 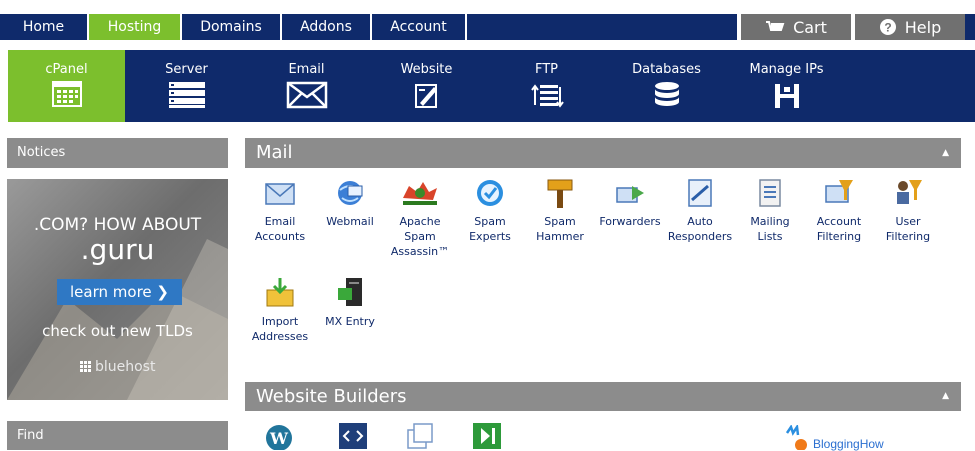 What do you see at coordinates (547, 96) in the screenshot?
I see `ftp-transfer-icon` at bounding box center [547, 96].